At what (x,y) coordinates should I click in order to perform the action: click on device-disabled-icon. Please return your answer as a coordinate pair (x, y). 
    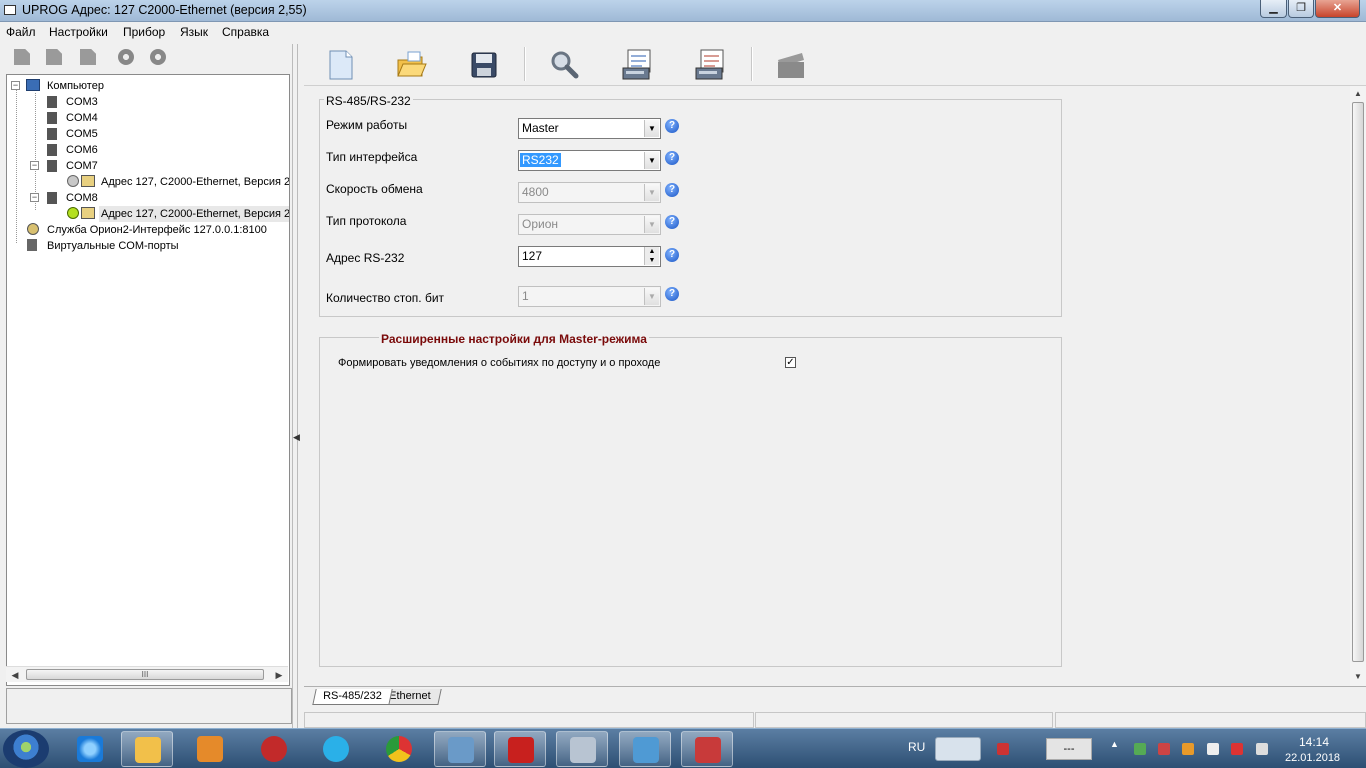
    Looking at the image, I should click on (791, 65).